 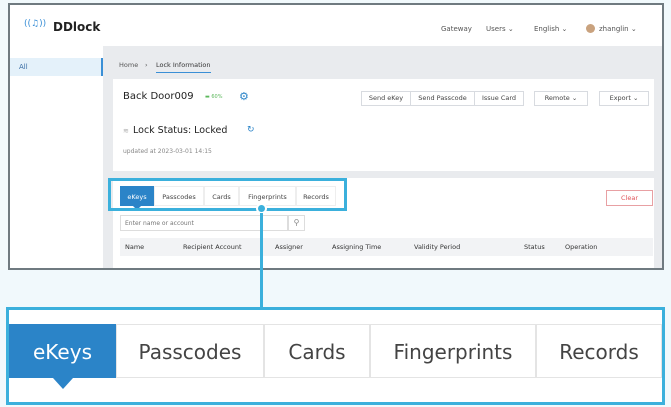 What do you see at coordinates (35, 24) in the screenshot?
I see `logo-icon: ((♫))` at bounding box center [35, 24].